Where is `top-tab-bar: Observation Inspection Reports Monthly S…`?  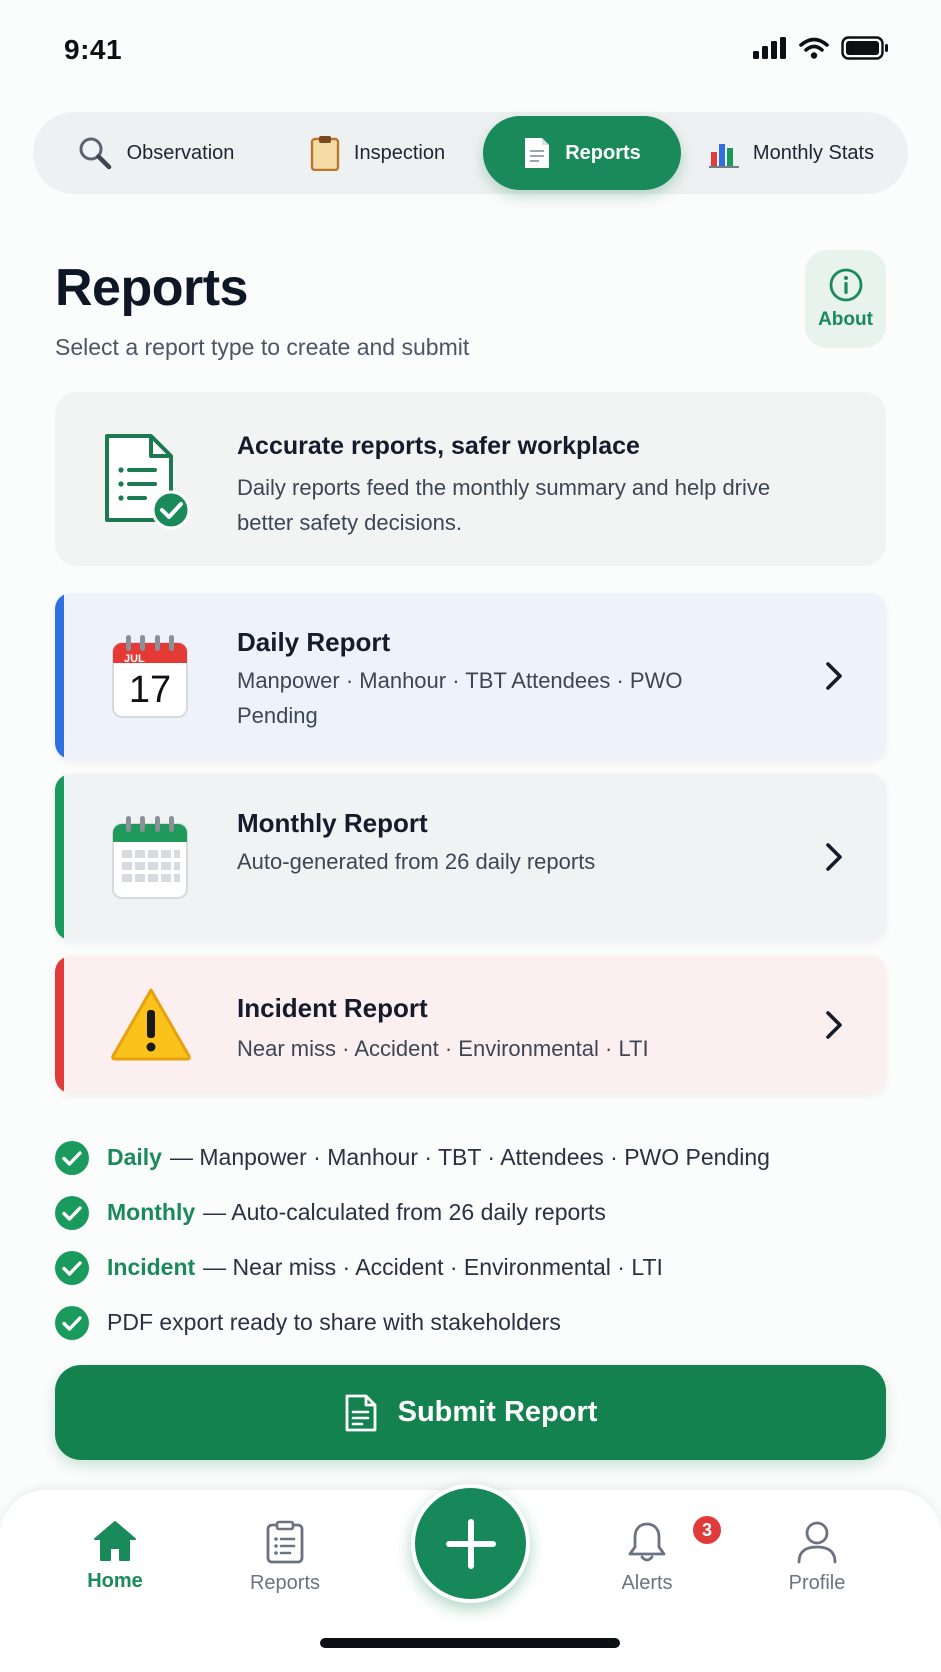
top-tab-bar: Observation Inspection Reports Monthly S… is located at coordinates (470, 153).